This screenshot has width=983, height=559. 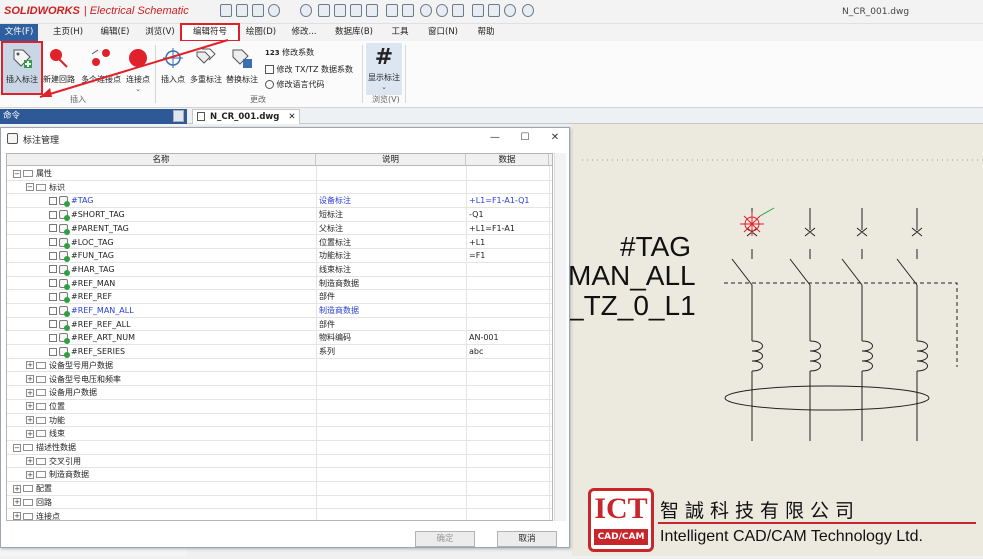 I want to click on modify-language-button: 修改语言代码, so click(x=295, y=84).